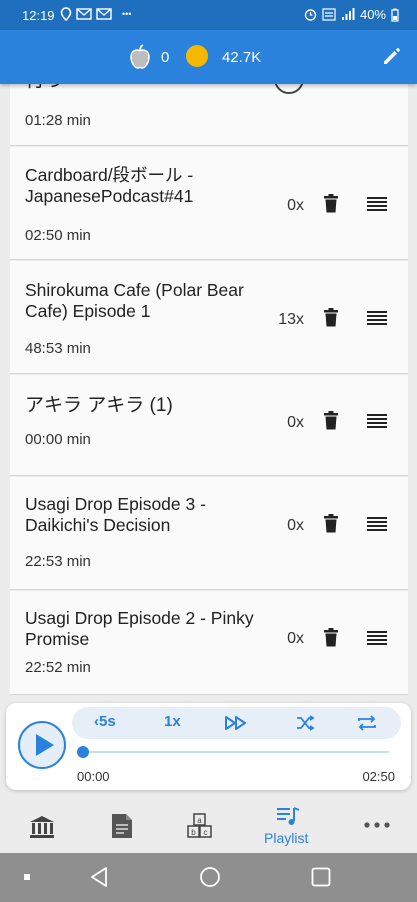  I want to click on system-navigation-bar, so click(208, 877).